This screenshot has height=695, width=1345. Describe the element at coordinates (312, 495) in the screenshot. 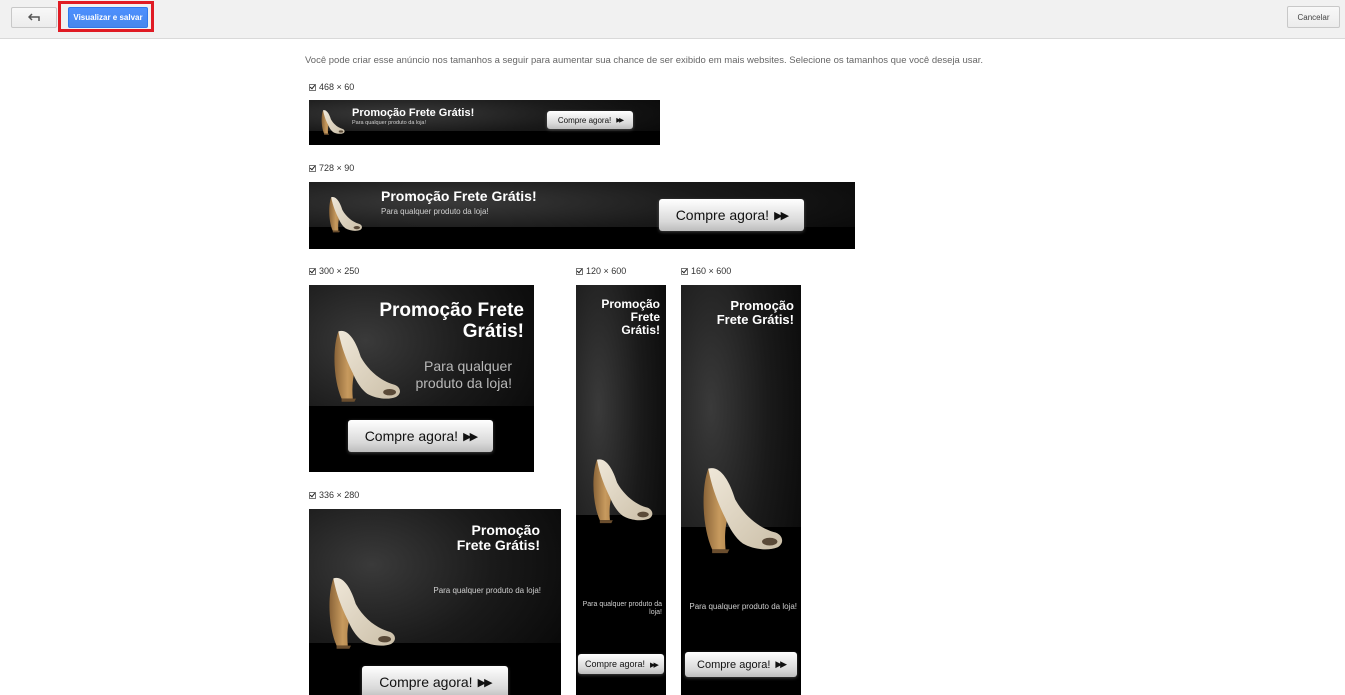

I see `size-checkbox-336x280` at that location.